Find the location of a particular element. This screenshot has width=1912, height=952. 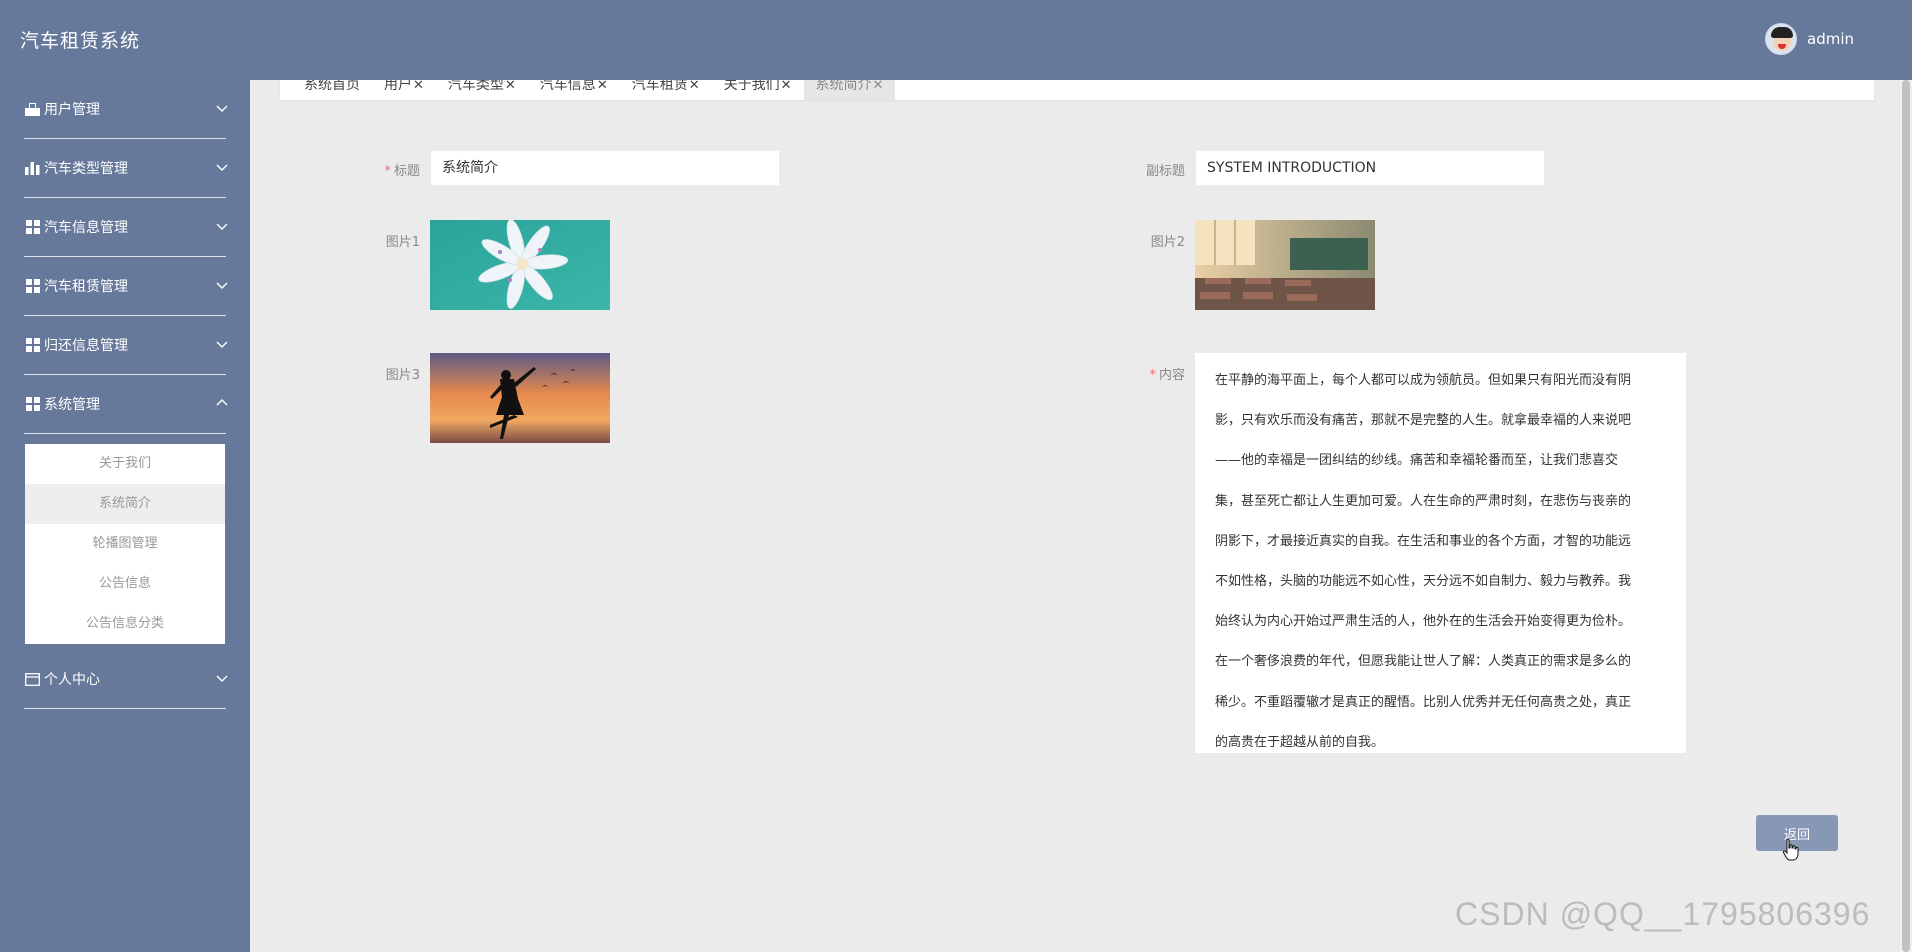

avatar is located at coordinates (1781, 39).